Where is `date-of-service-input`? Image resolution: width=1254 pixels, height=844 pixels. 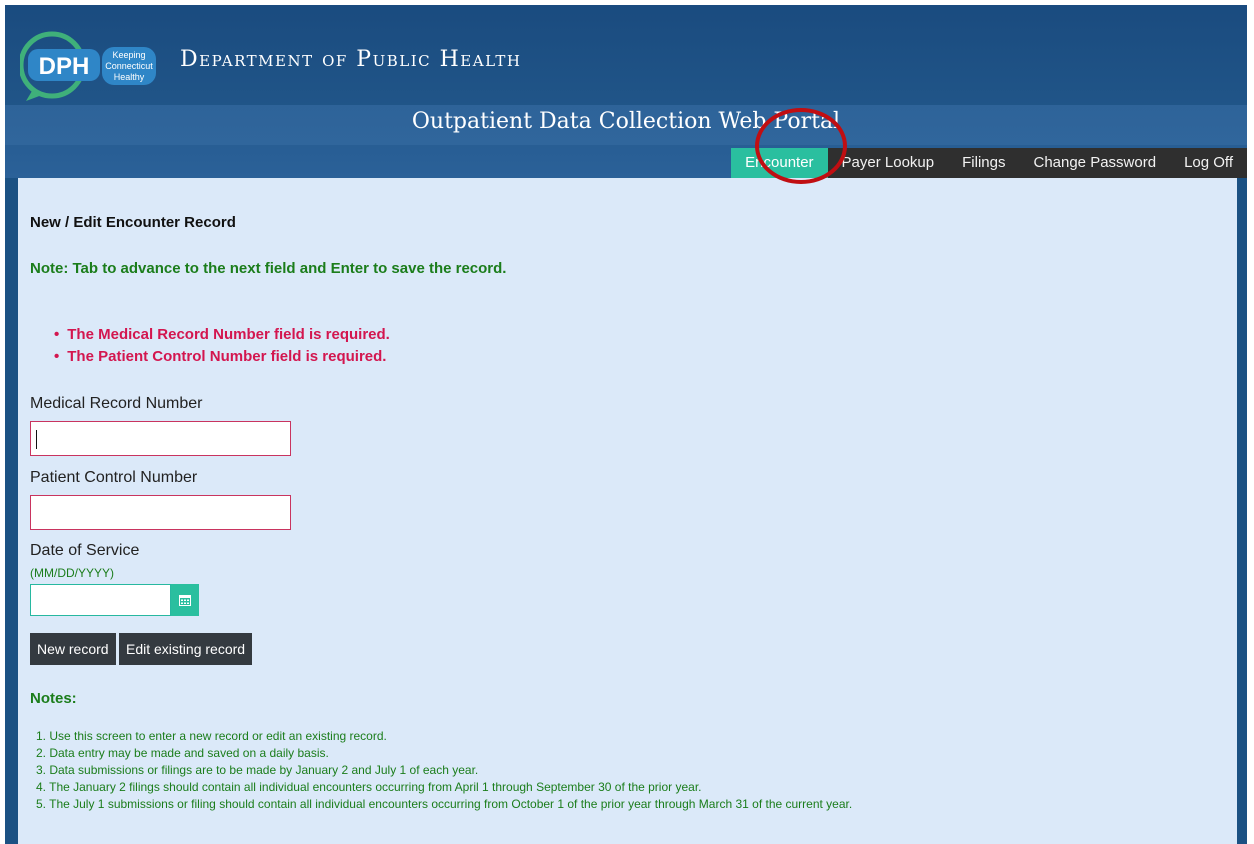
date-of-service-input is located at coordinates (100, 600).